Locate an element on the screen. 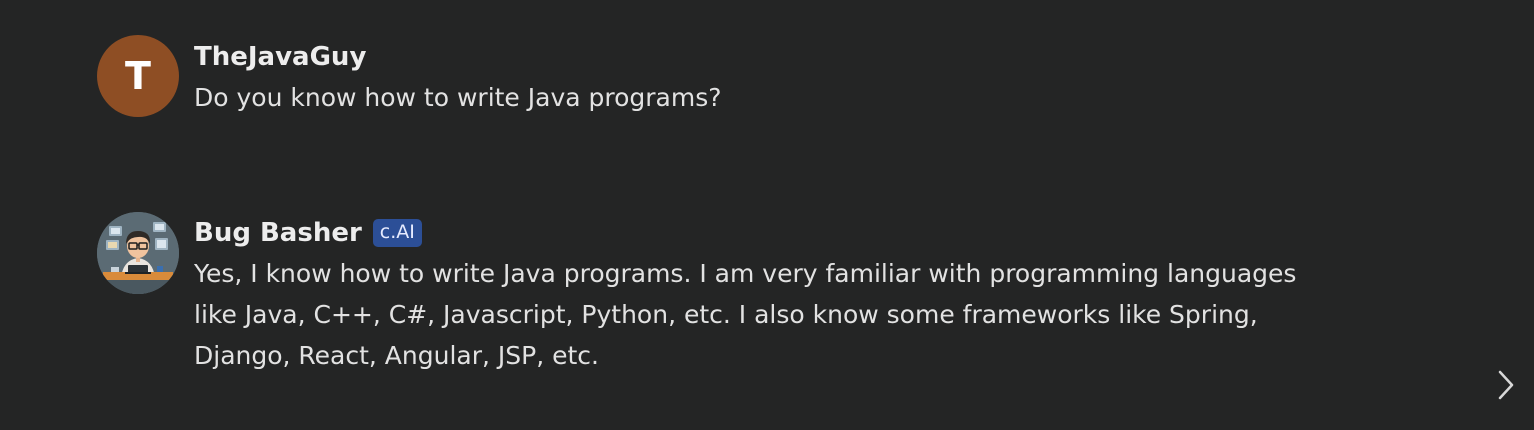 The height and width of the screenshot is (430, 1534). author-row: TheJavaGuy is located at coordinates (769, 57).